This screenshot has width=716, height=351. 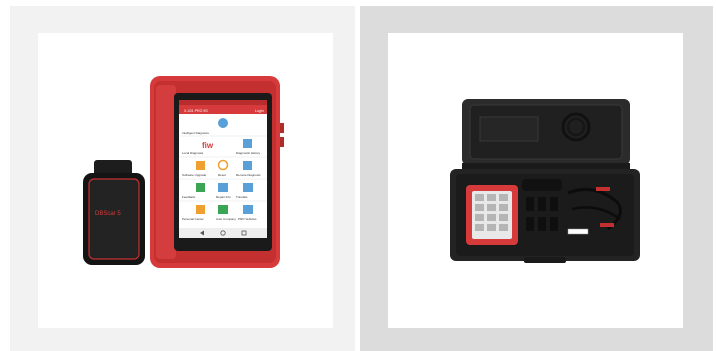 What do you see at coordinates (194, 175) in the screenshot?
I see `tablet-section-4: Software Upgrade` at bounding box center [194, 175].